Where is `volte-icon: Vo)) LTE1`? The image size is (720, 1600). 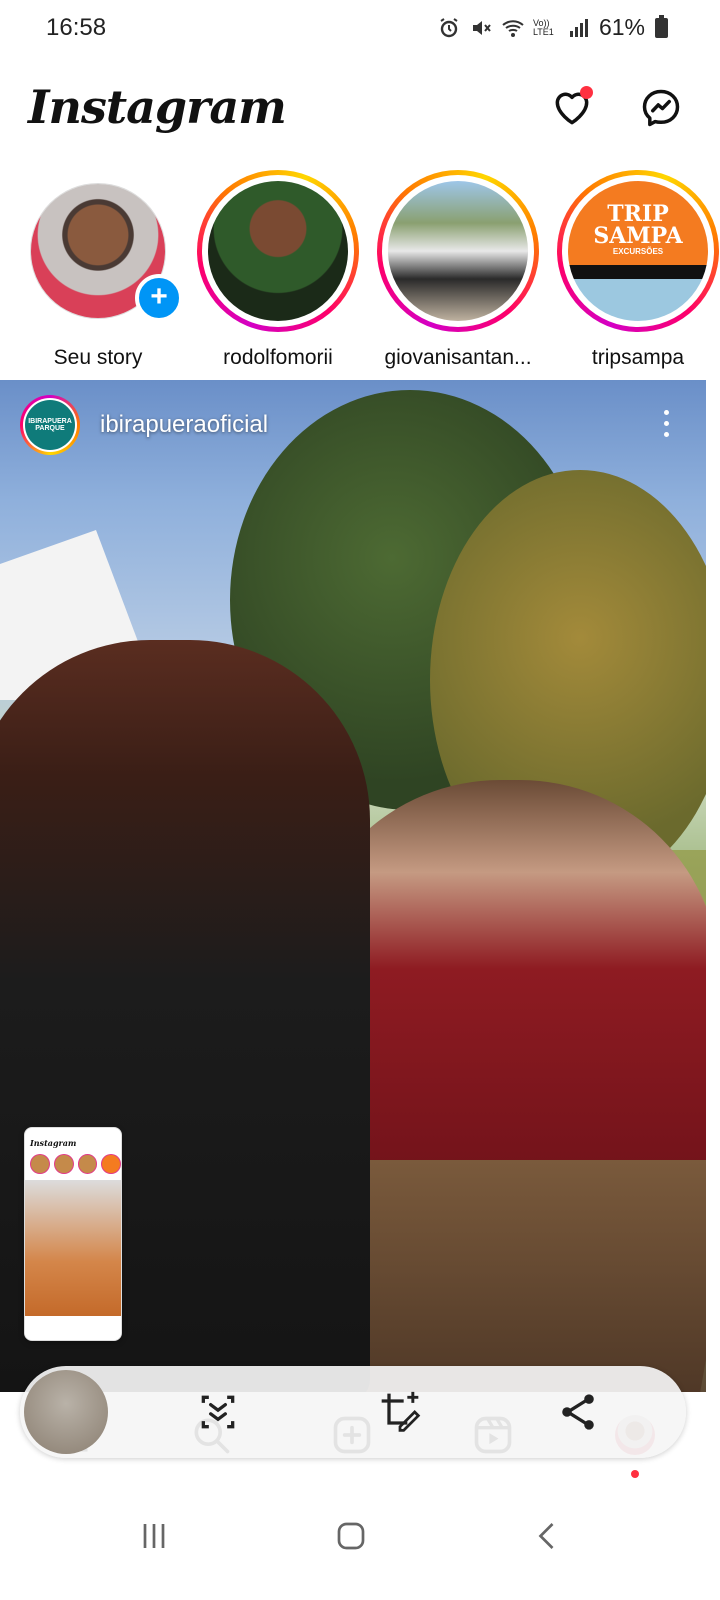
volte-icon: Vo)) LTE1 is located at coordinates (543, 27).